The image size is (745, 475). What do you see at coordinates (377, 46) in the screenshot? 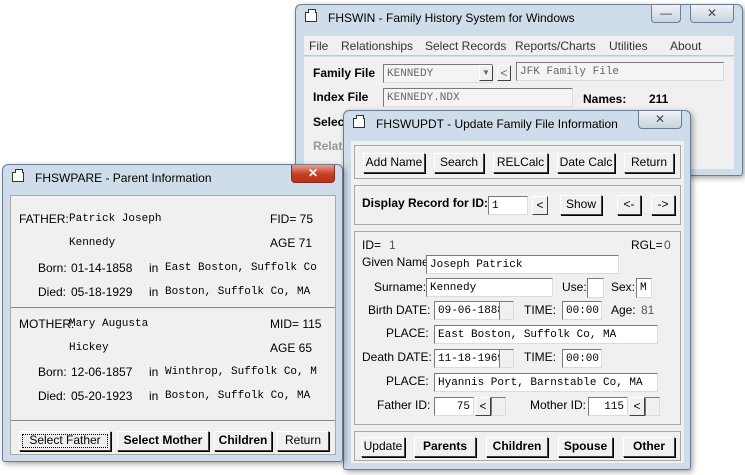
I see `menu-relationships: Relationships` at bounding box center [377, 46].